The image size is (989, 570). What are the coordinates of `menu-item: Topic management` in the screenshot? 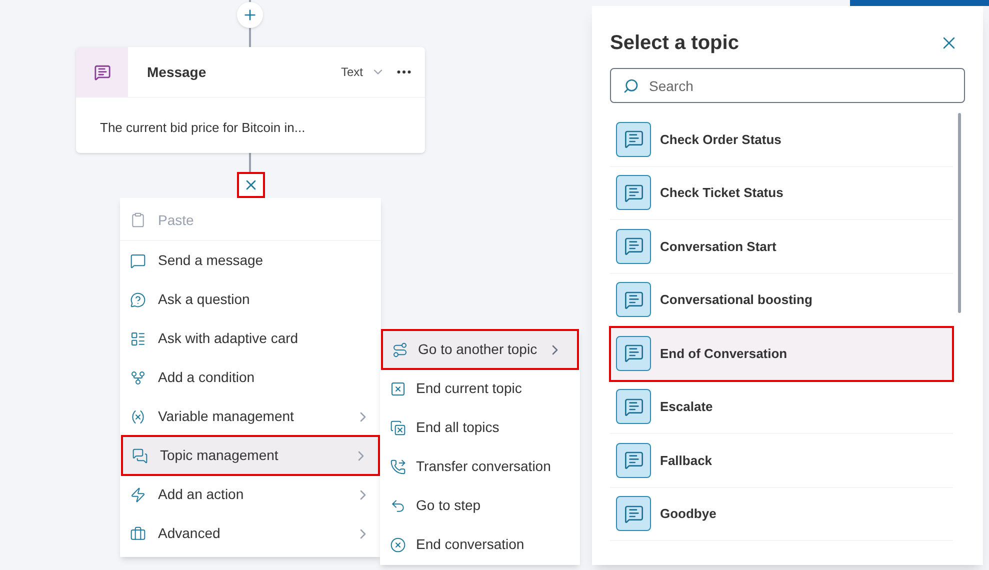 It's located at (250, 455).